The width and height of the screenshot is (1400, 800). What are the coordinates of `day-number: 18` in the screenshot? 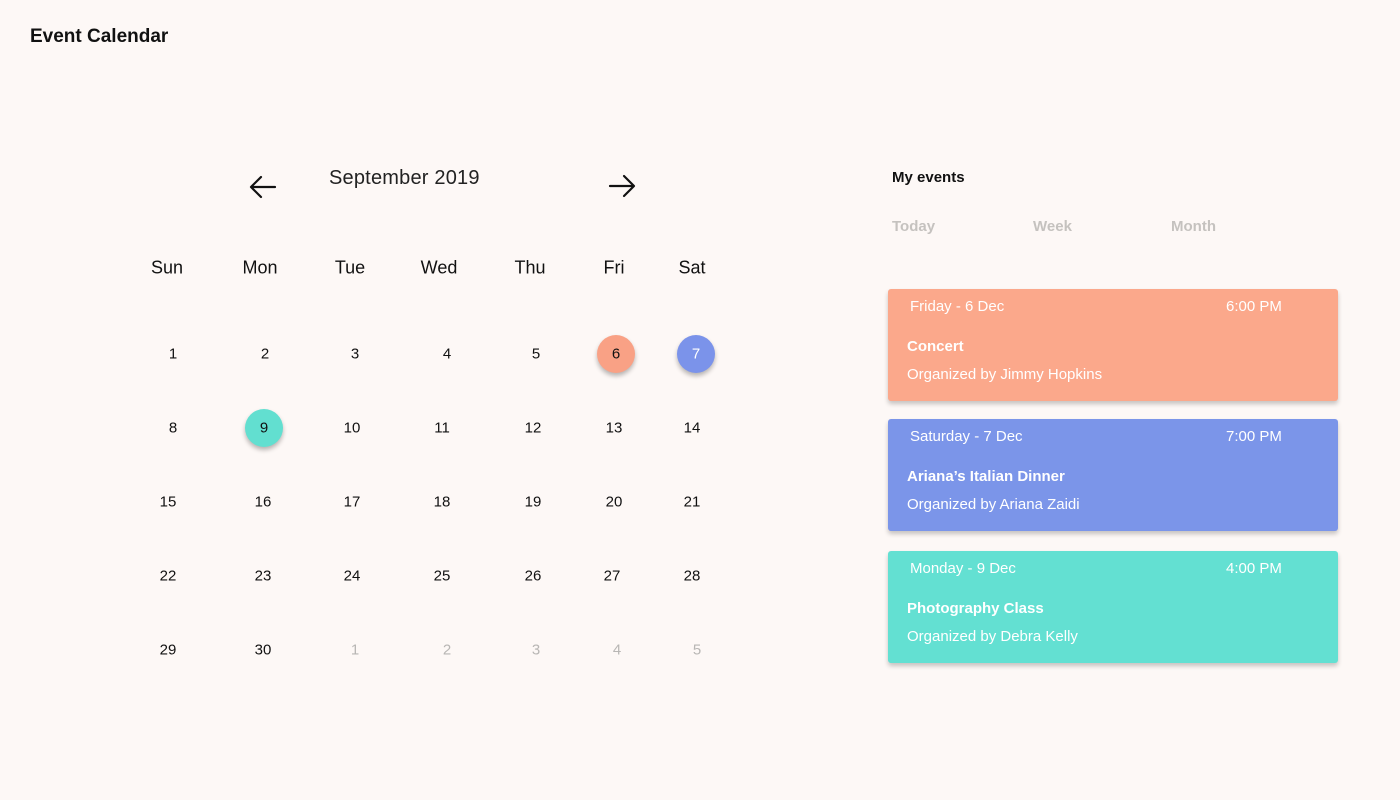 It's located at (442, 502).